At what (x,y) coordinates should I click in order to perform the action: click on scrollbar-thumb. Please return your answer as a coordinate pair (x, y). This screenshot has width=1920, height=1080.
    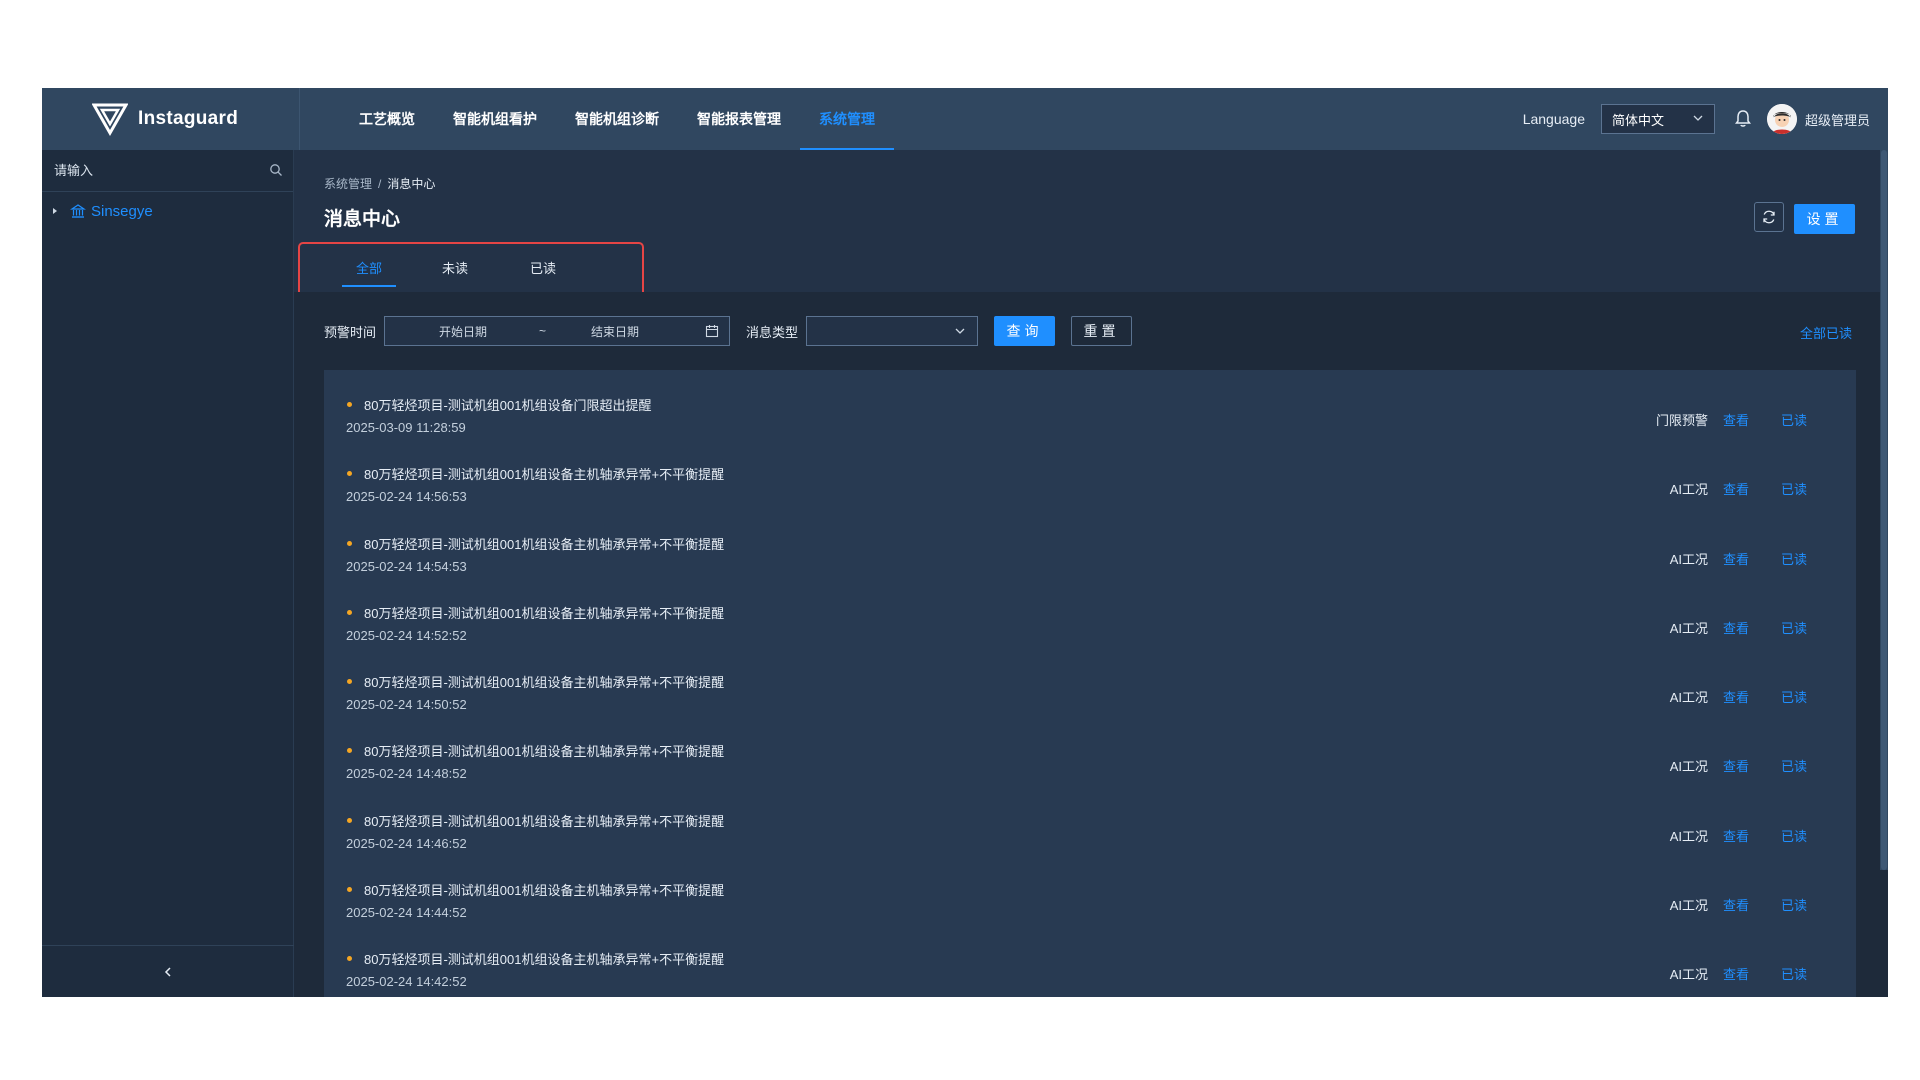
    Looking at the image, I should click on (1884, 510).